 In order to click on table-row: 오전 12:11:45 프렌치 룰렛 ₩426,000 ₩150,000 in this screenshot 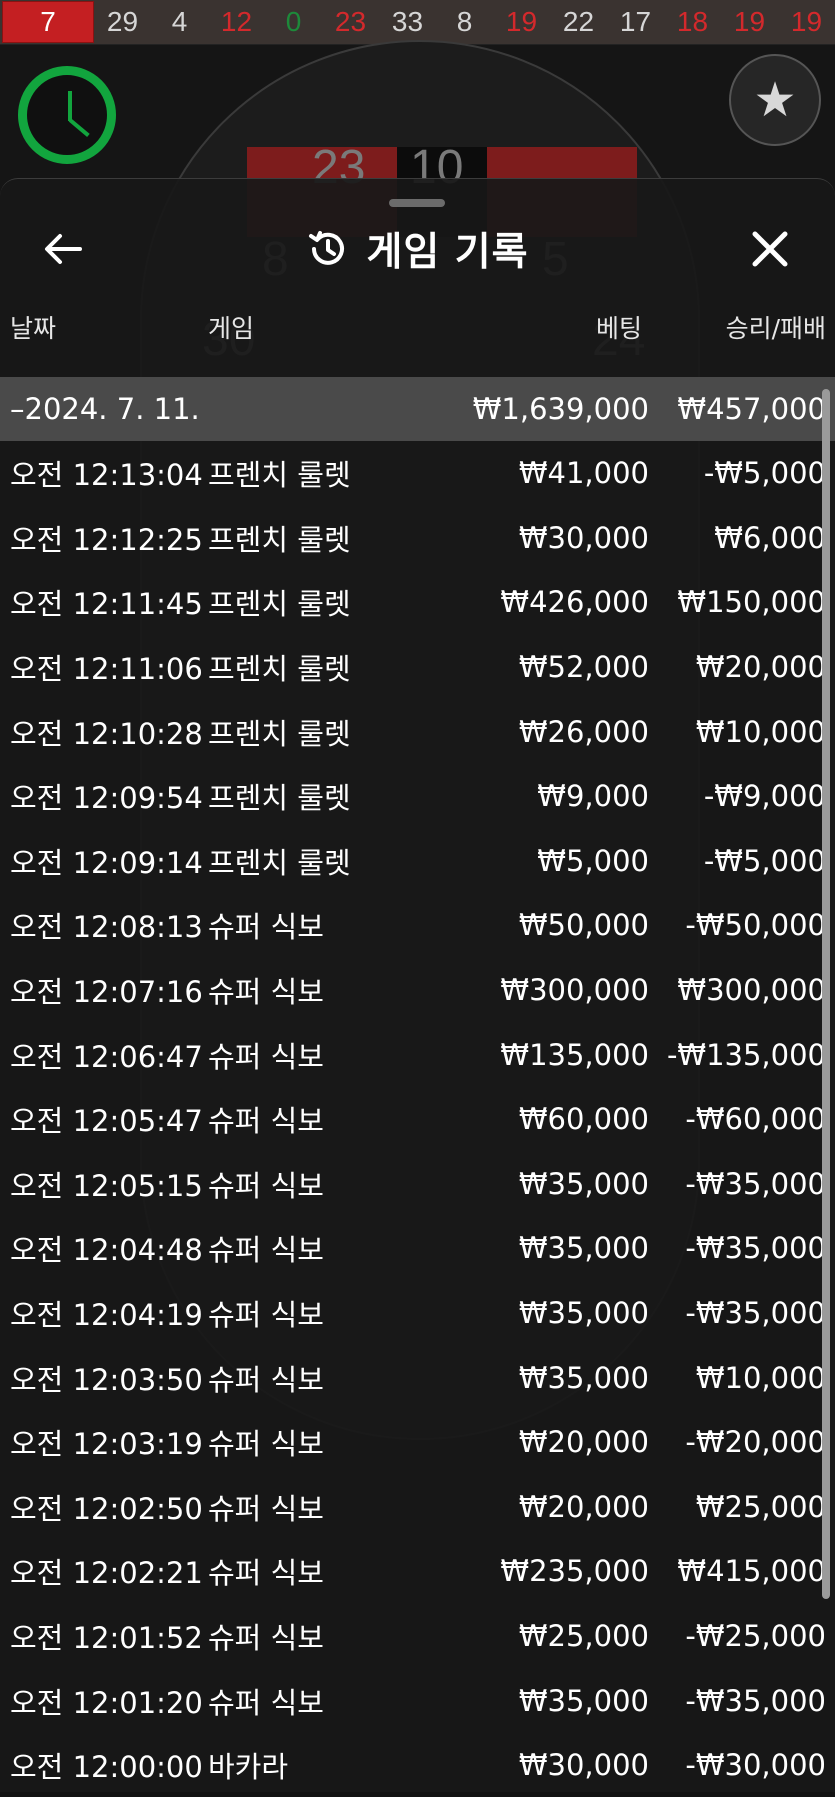, I will do `click(417, 602)`.